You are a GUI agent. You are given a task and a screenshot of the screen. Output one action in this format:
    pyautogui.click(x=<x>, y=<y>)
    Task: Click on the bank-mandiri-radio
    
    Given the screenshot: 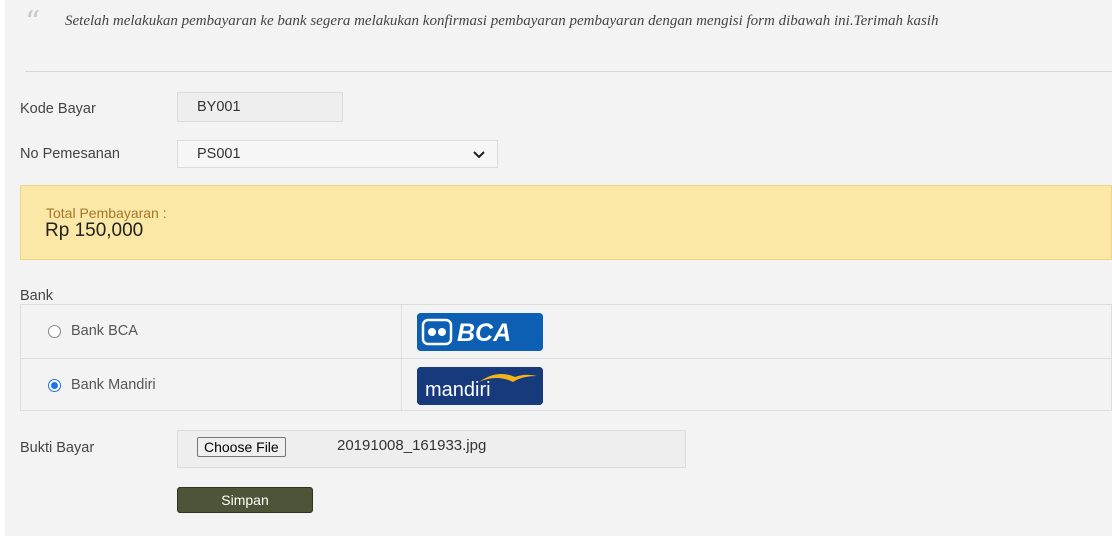 What is the action you would take?
    pyautogui.click(x=54, y=385)
    